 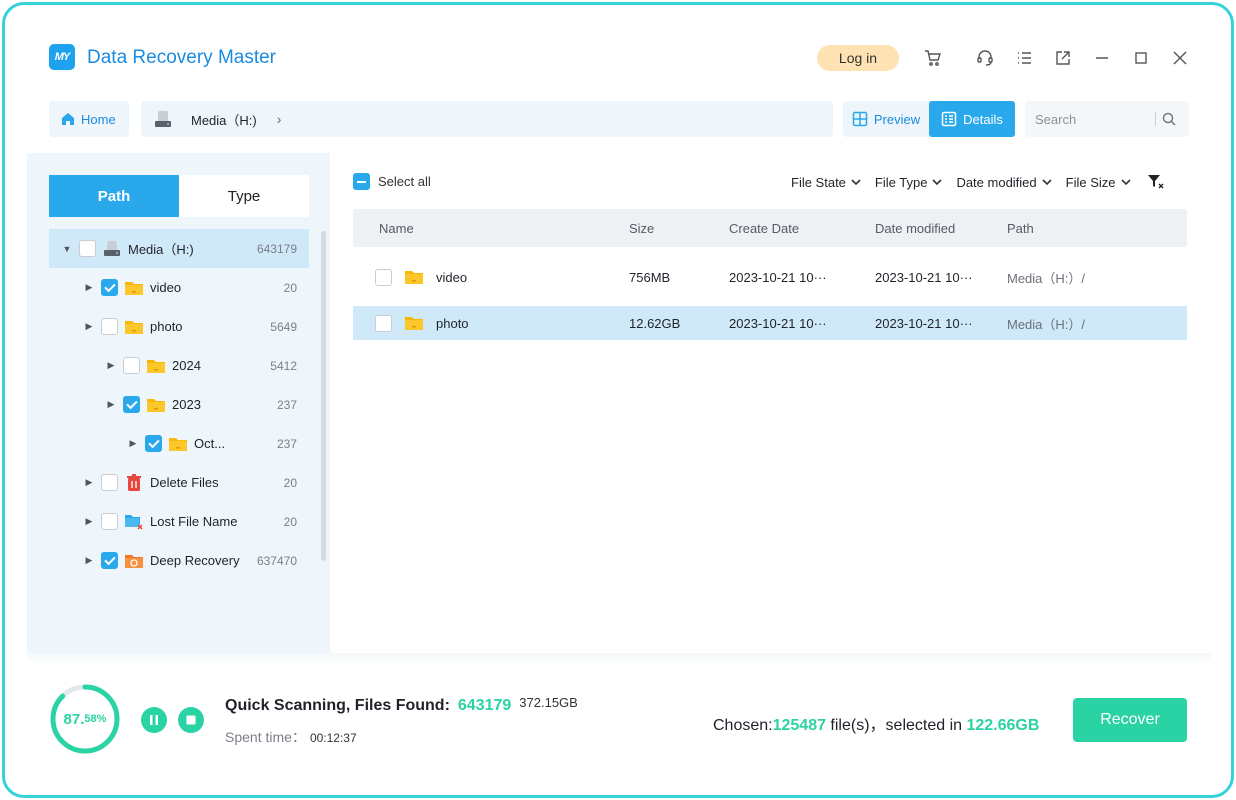 What do you see at coordinates (396, 228) in the screenshot?
I see `column-header-name: Name` at bounding box center [396, 228].